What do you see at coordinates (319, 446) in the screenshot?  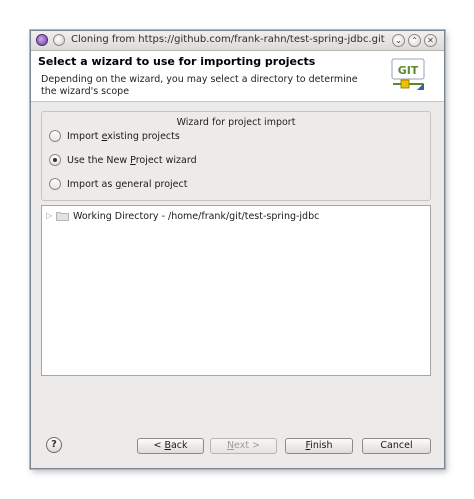 I see `finish-button: Finish` at bounding box center [319, 446].